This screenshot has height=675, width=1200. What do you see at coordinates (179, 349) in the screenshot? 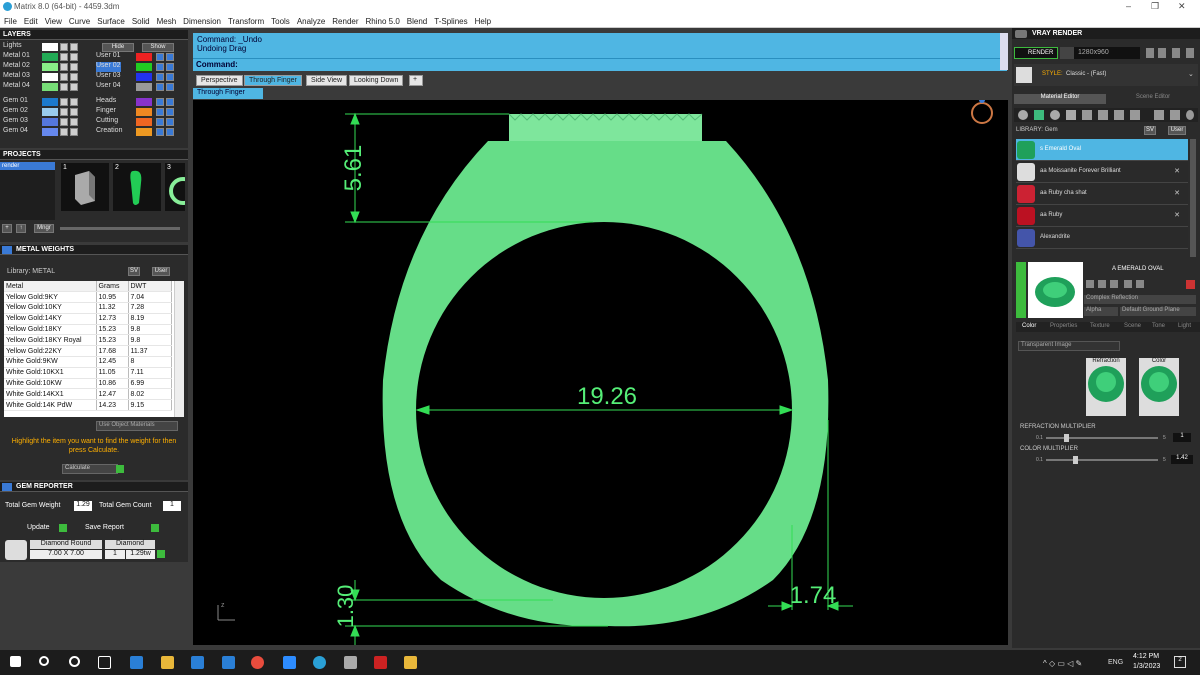
I see `table-scrollbar` at bounding box center [179, 349].